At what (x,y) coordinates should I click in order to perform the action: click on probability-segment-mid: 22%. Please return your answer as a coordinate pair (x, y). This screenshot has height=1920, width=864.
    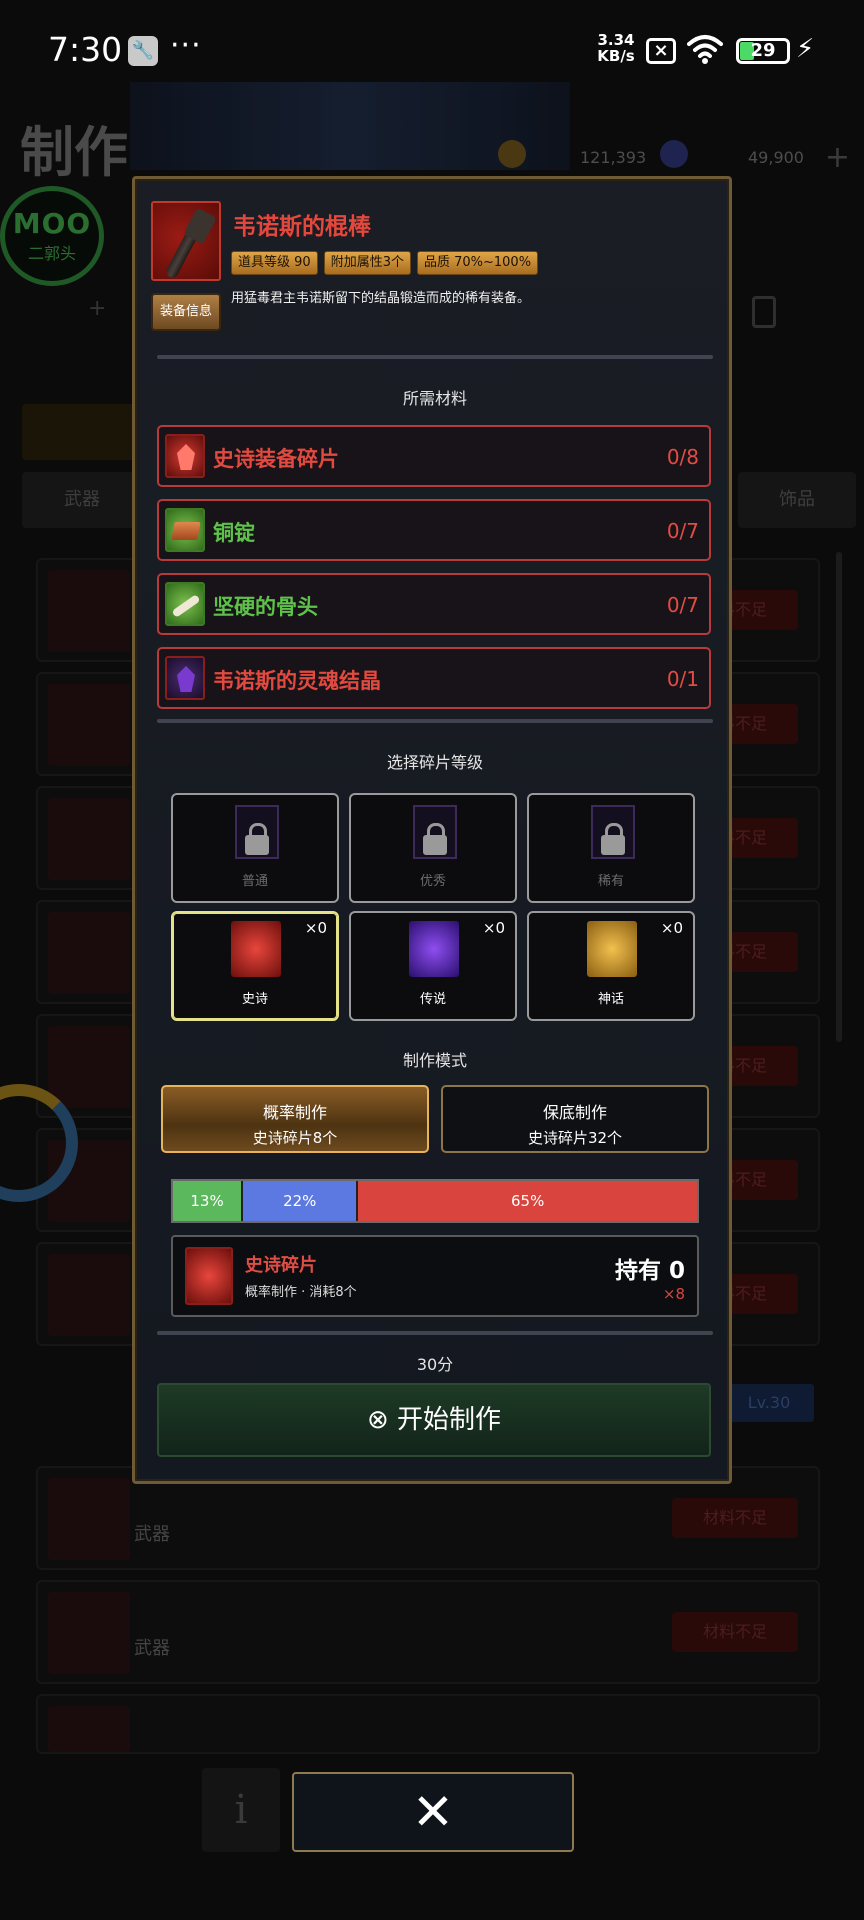
    Looking at the image, I should click on (299, 1201).